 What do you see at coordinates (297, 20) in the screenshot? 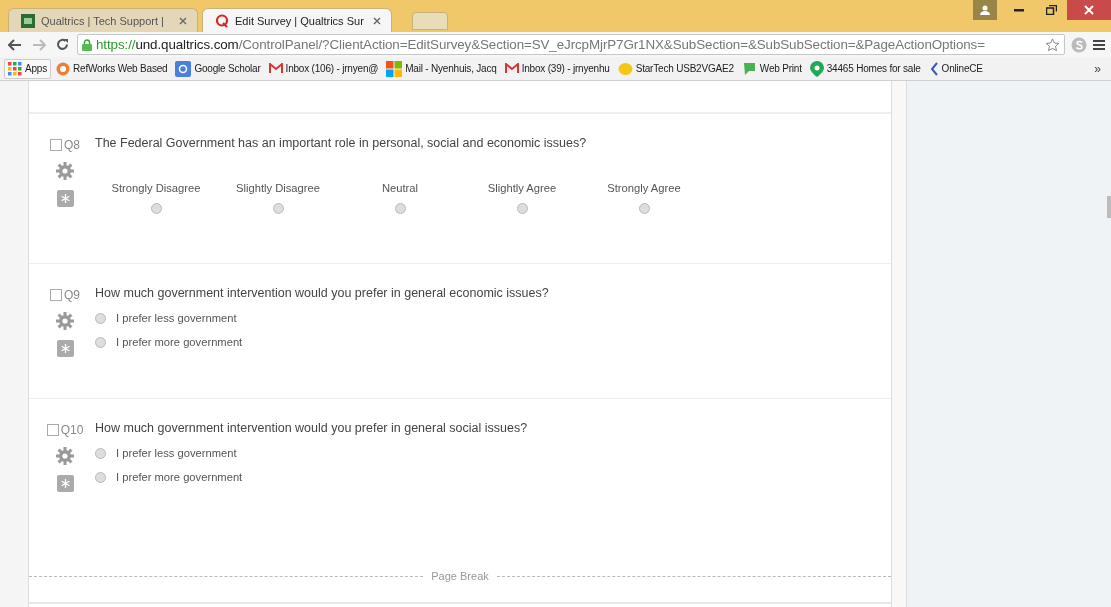
I see `browser-tab: Edit Survey | Qualtrics Sur` at bounding box center [297, 20].